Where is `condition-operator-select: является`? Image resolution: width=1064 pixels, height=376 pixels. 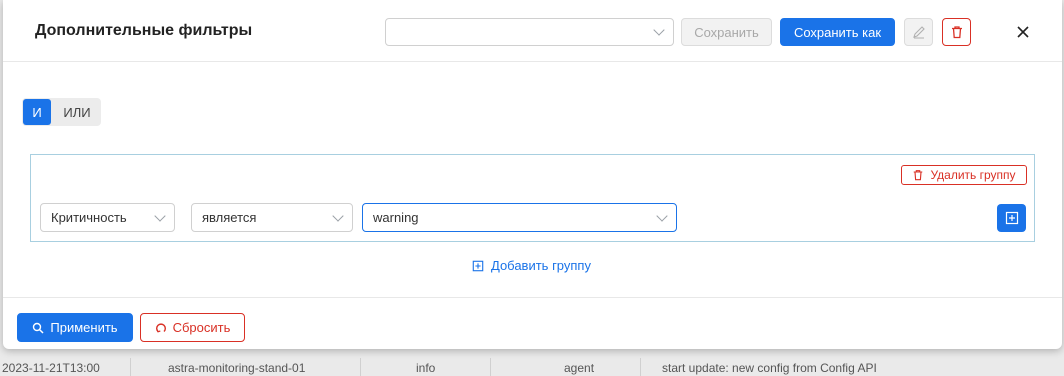
condition-operator-select: является is located at coordinates (272, 217).